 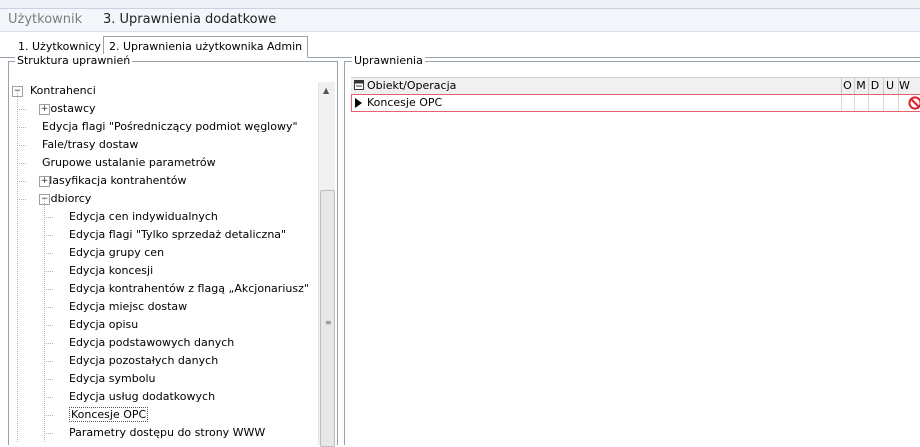 I want to click on tree-node: Edycja pozostałych danych, so click(x=143, y=361).